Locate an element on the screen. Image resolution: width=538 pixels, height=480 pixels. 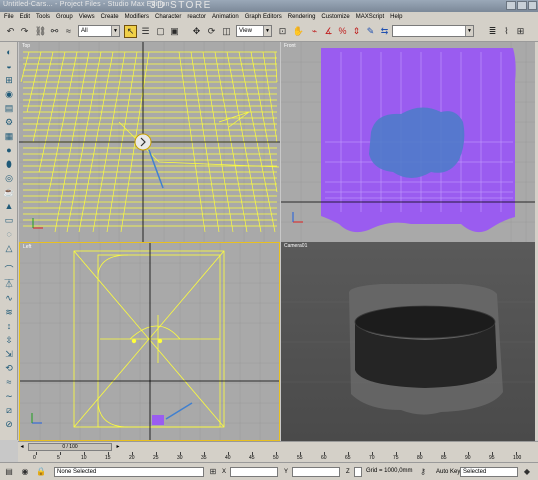
x-coordinate-field is located at coordinates (254, 472).